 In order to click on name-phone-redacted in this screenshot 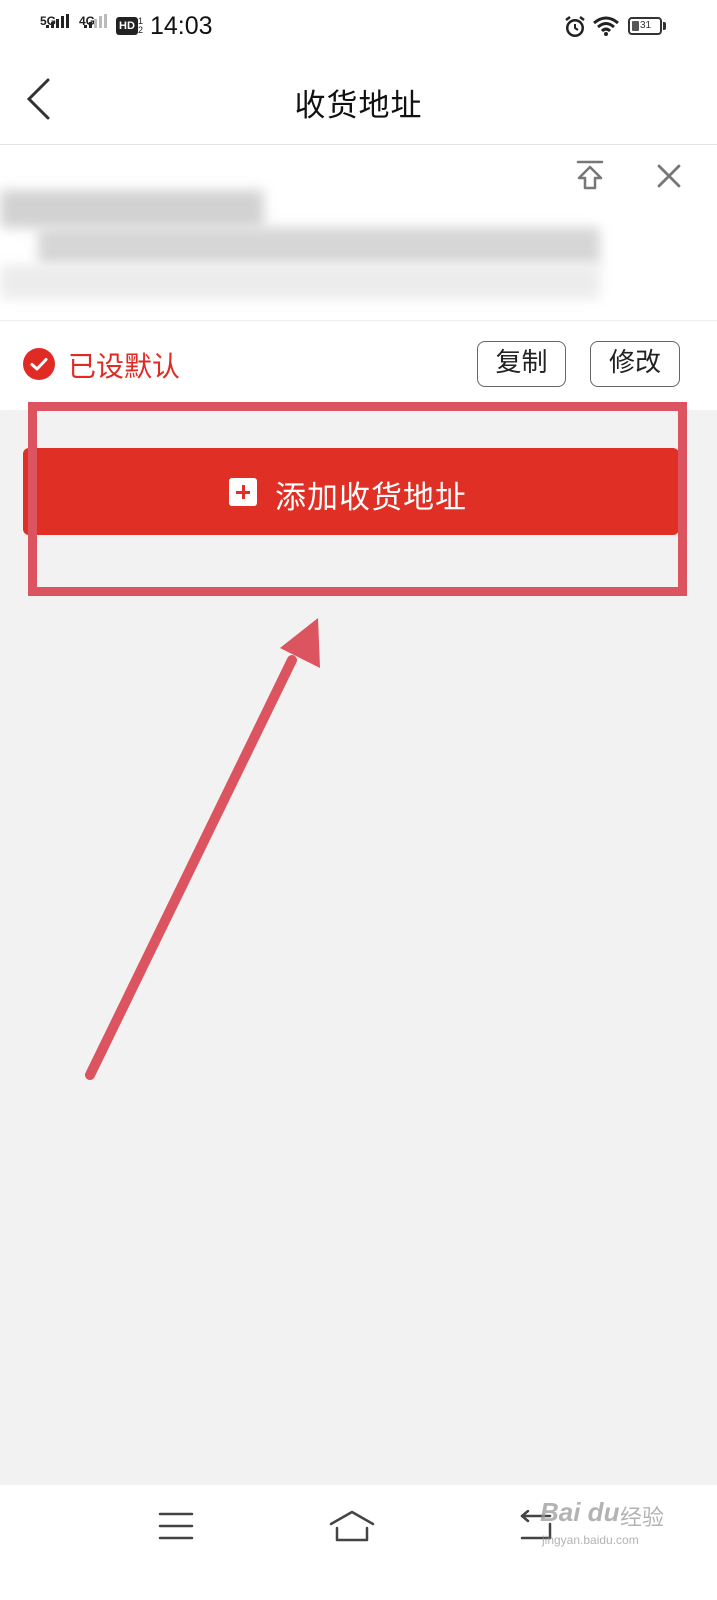, I will do `click(132, 209)`.